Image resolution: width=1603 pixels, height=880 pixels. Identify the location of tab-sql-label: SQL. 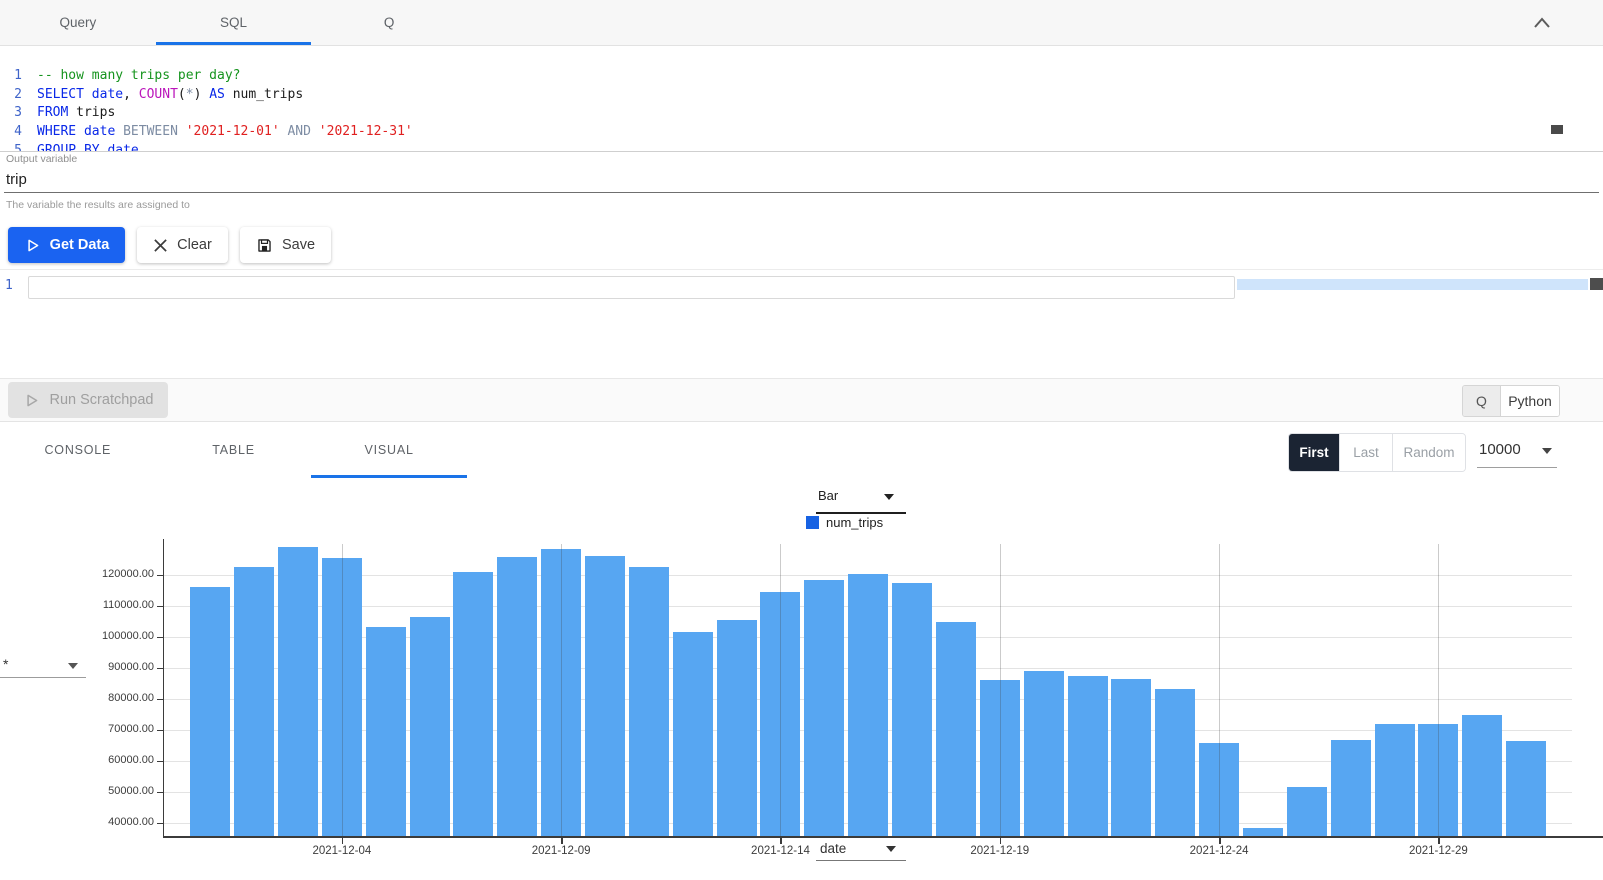
(234, 22).